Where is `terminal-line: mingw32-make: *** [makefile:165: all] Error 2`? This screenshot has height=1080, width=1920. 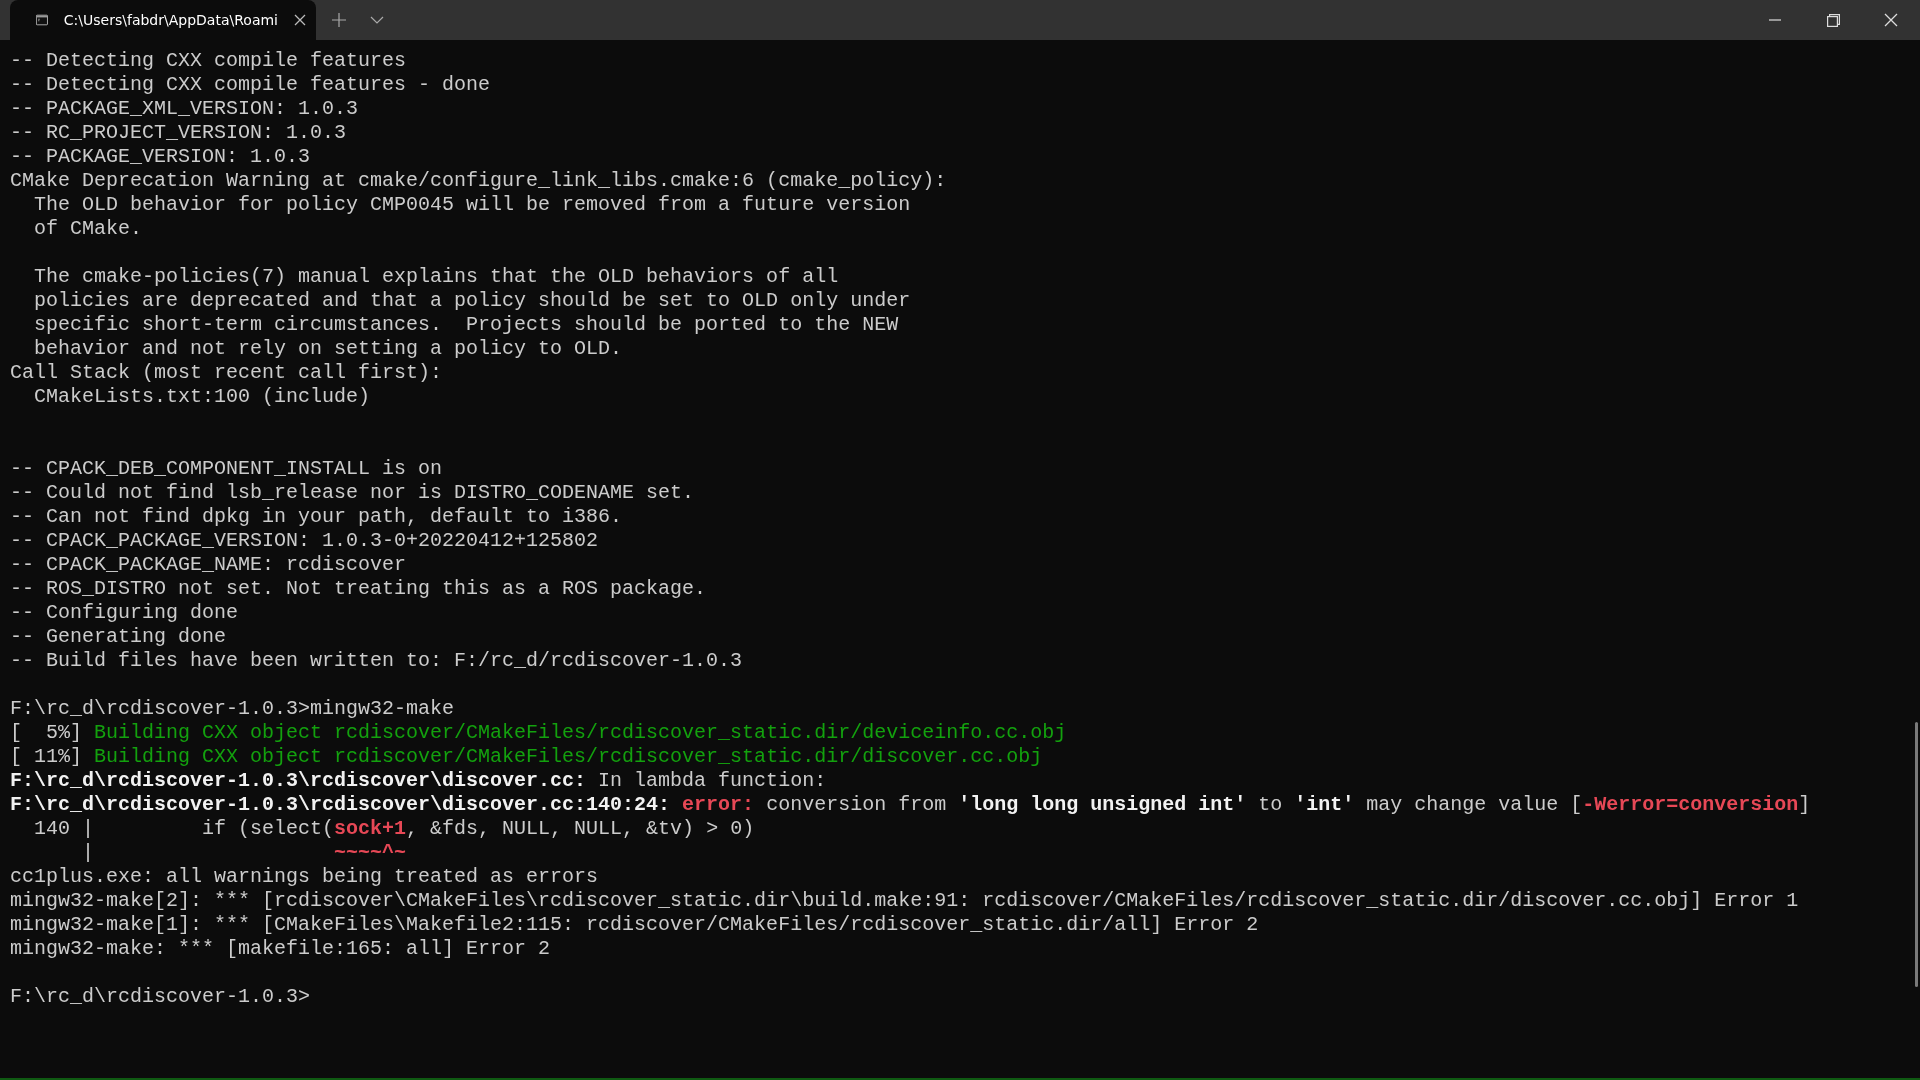
terminal-line: mingw32-make: *** [makefile:165: all] Error 2 is located at coordinates (280, 949).